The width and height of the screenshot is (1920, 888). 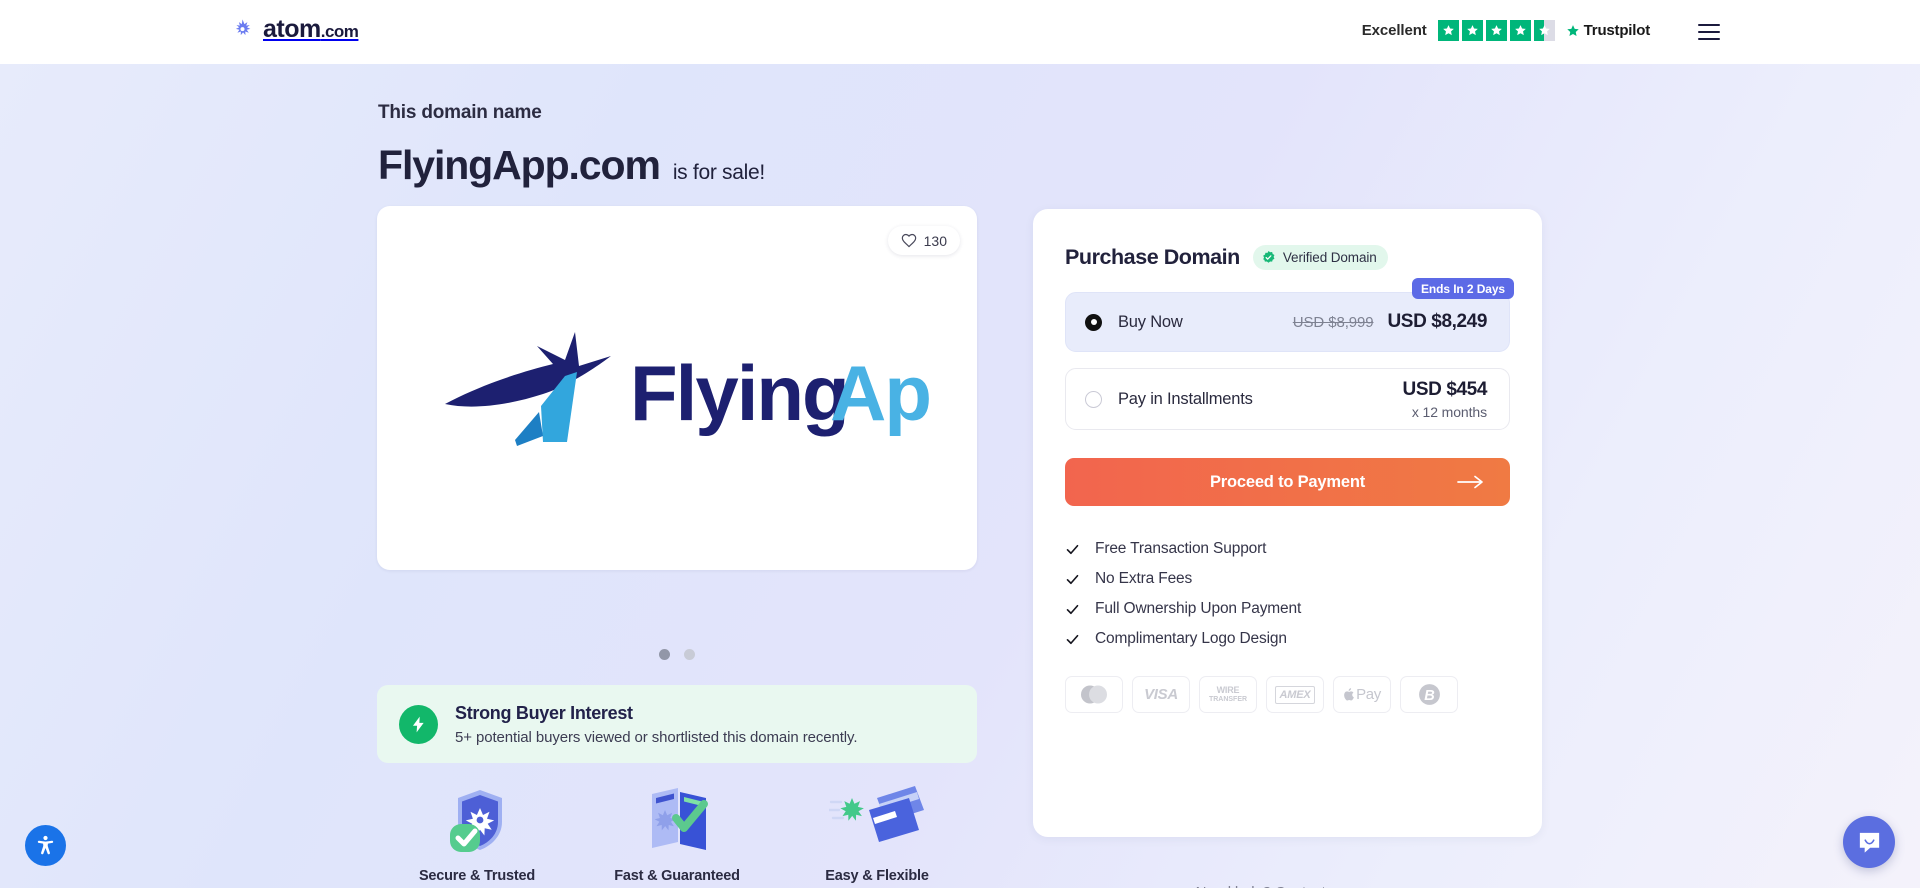 I want to click on benefit-item: Complimentary Logo Design, so click(x=1287, y=639).